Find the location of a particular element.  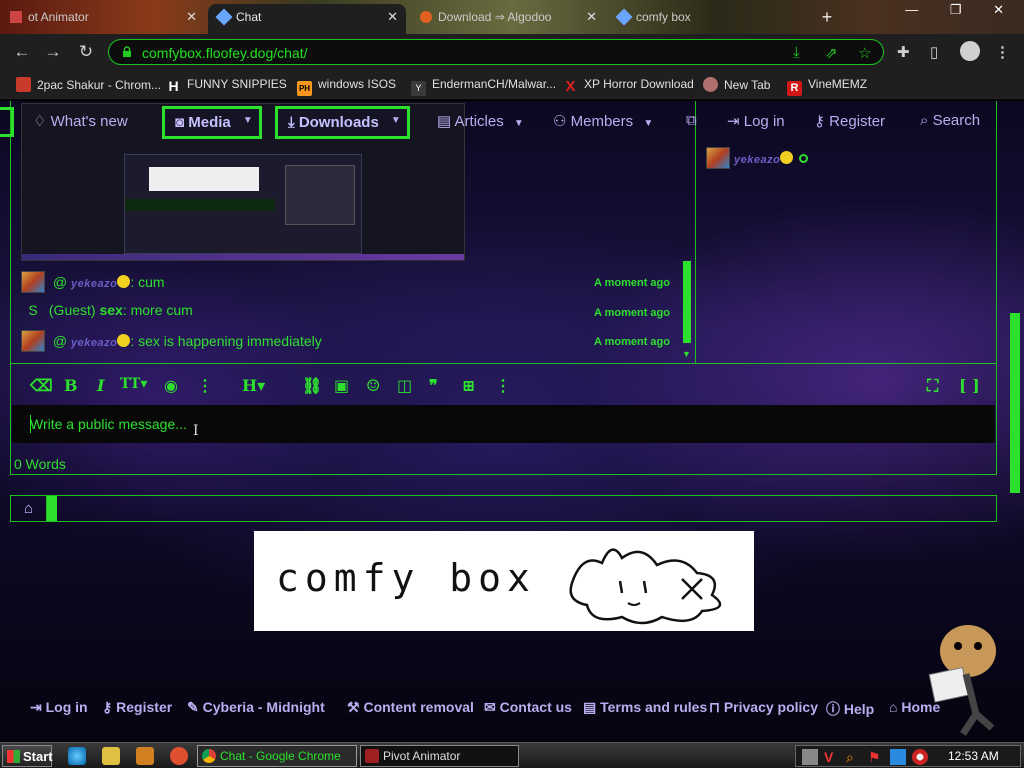

table-icon: ⊞ is located at coordinates (468, 385).